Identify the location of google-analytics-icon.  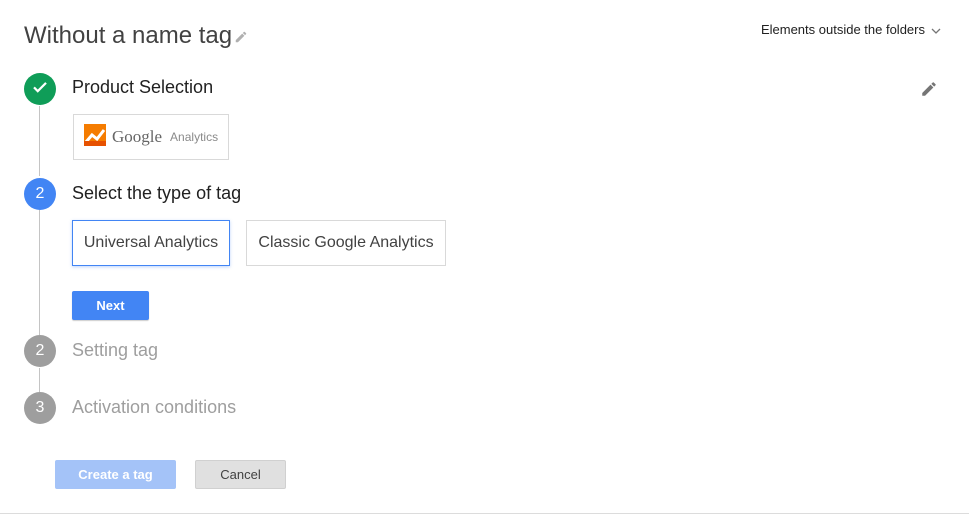
(95, 137).